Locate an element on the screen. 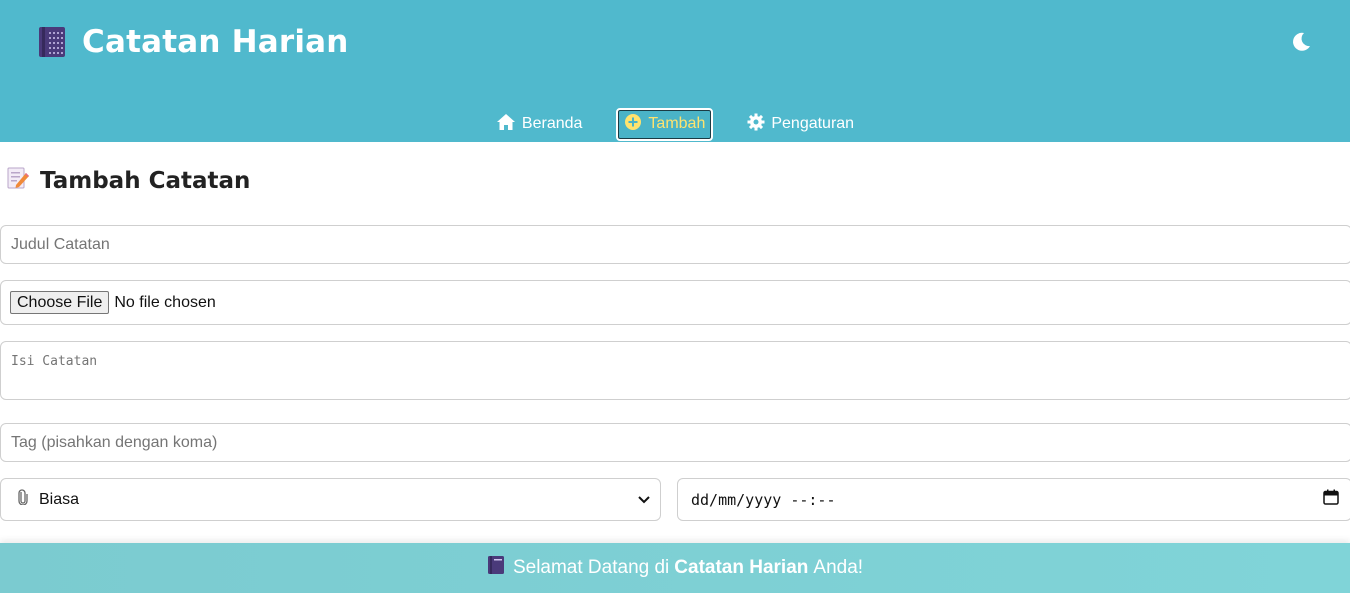  main-nav: Beranda Tambah Pengaturan is located at coordinates (675, 124).